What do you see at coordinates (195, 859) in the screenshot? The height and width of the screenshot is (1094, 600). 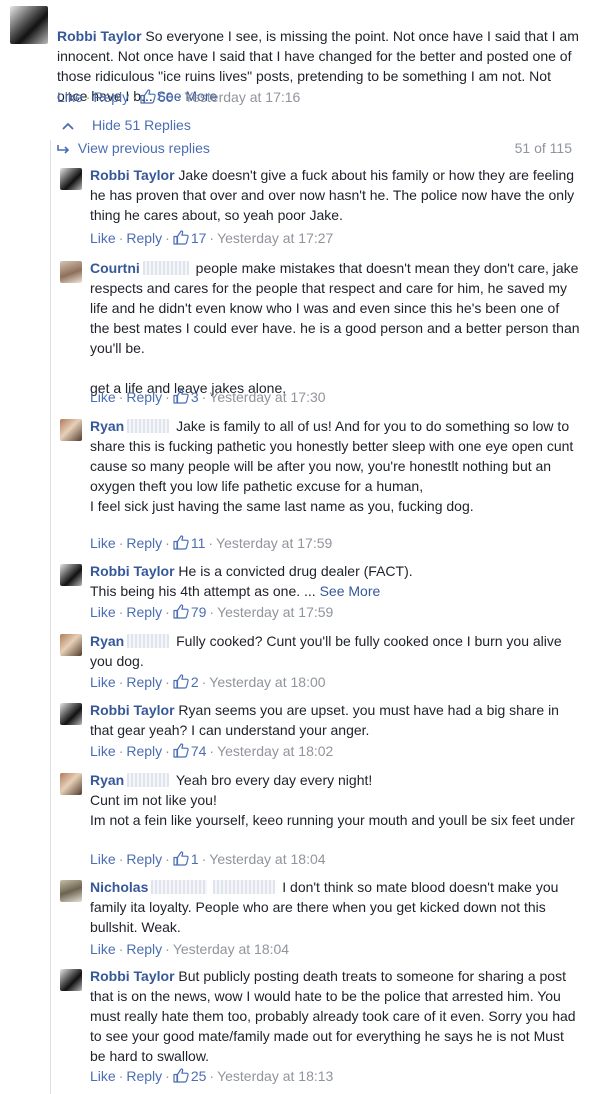 I see `like-count: 1` at bounding box center [195, 859].